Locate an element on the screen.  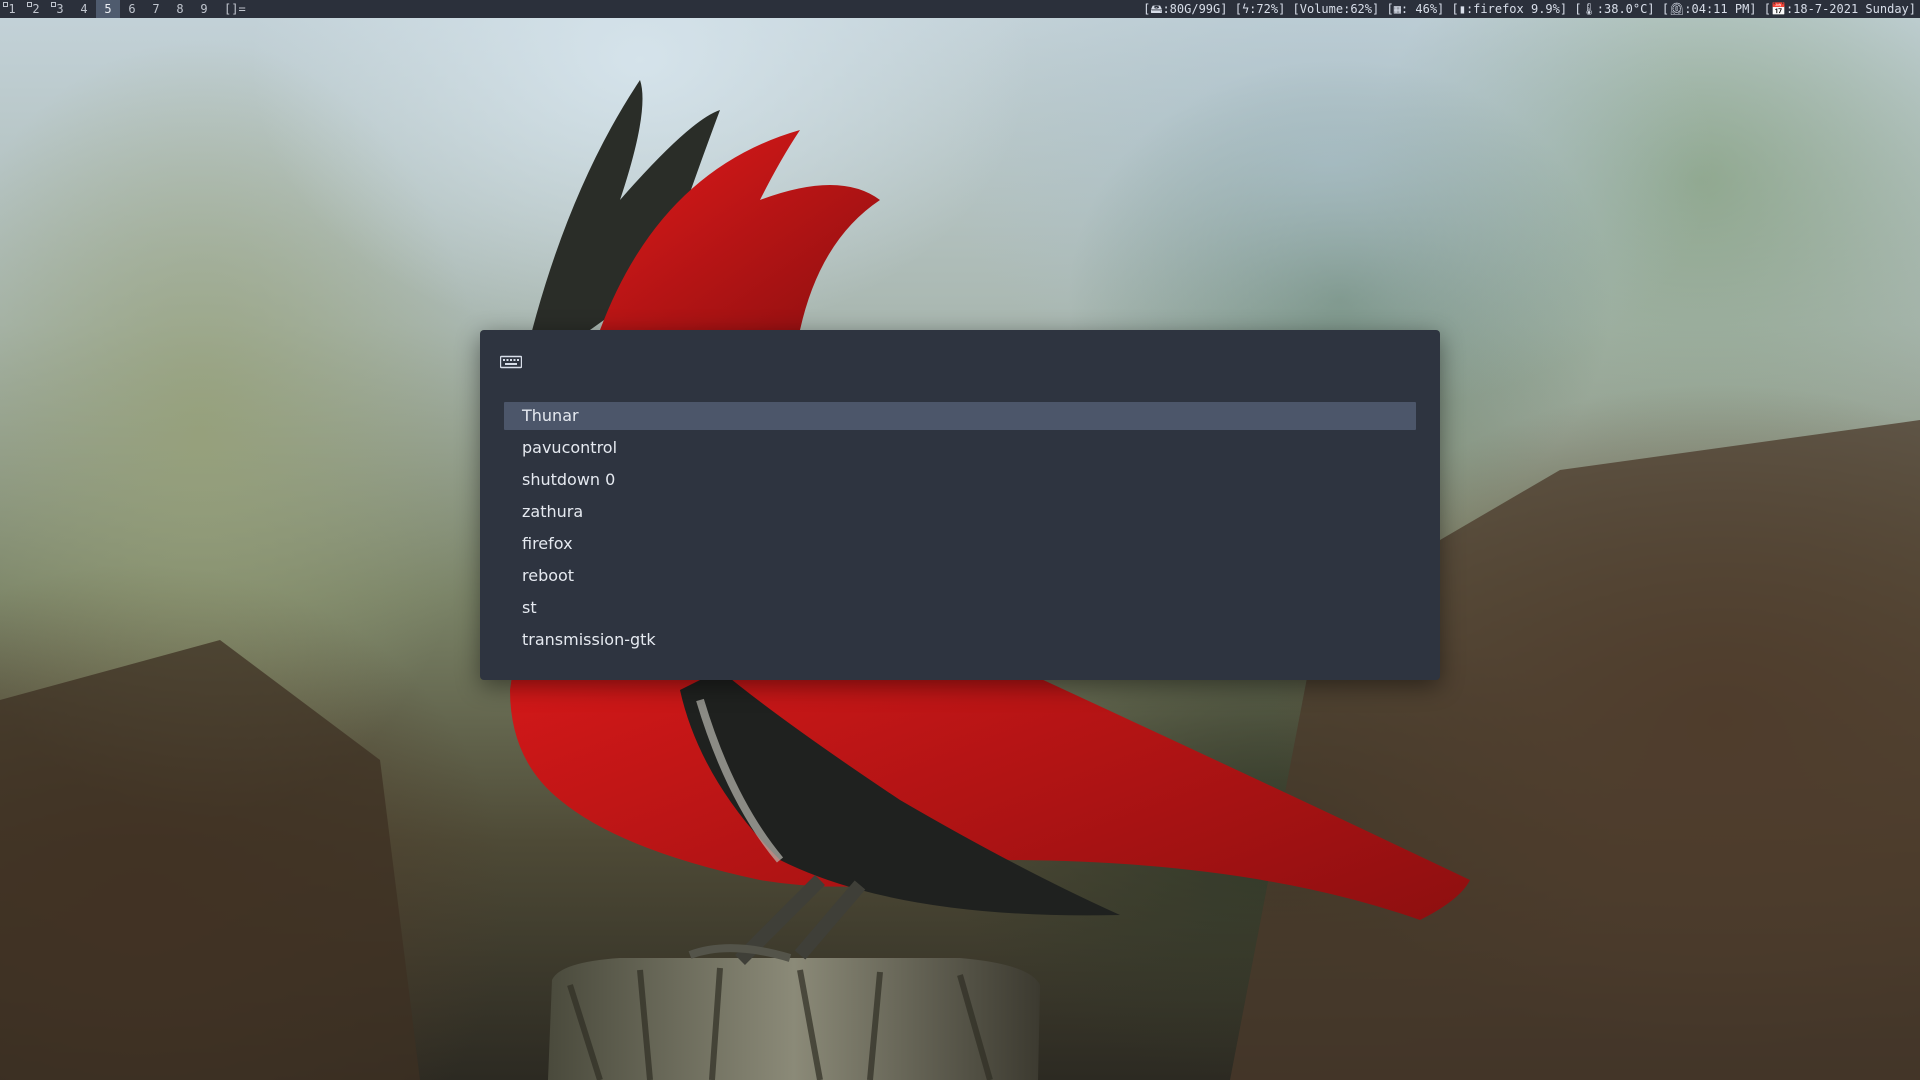
launcher-item-st: st is located at coordinates (960, 608).